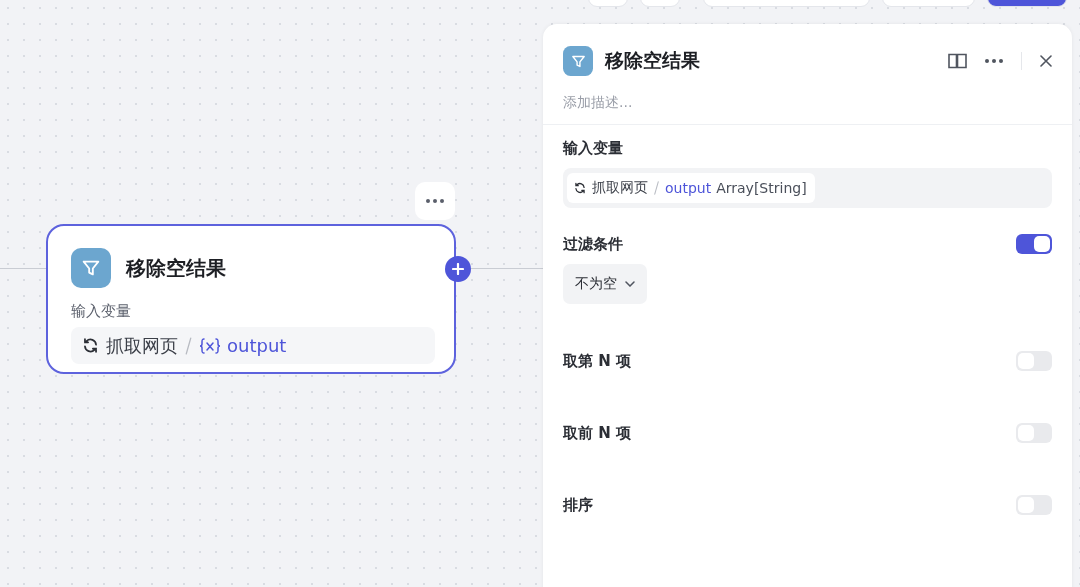 The width and height of the screenshot is (1080, 587). I want to click on variable-field: 抓取网页 output Array[String], so click(807, 188).